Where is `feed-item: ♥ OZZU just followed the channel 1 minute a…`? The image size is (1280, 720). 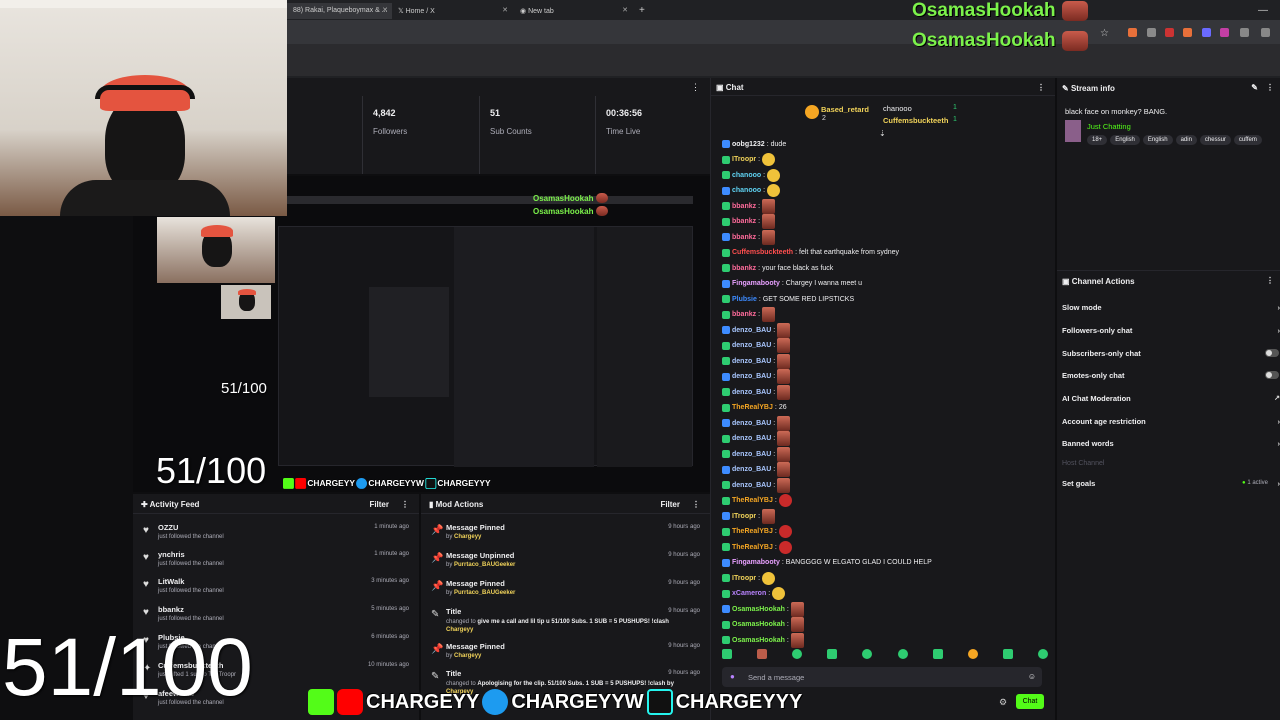 feed-item: ♥ OZZU just followed the channel 1 minute a… is located at coordinates (276, 533).